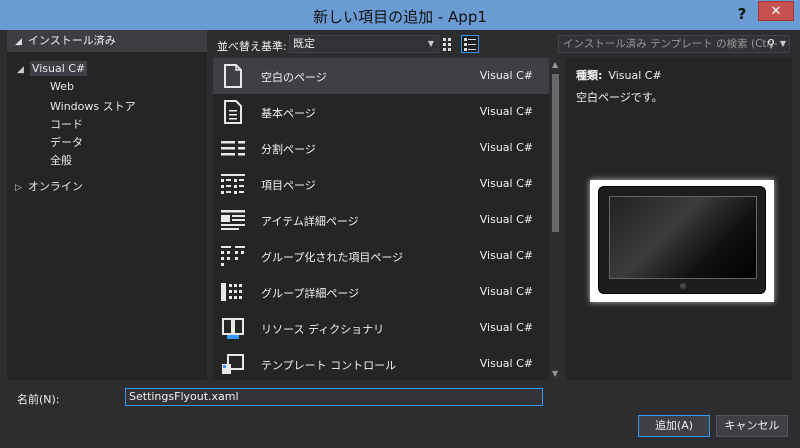 Image resolution: width=800 pixels, height=448 pixels. Describe the element at coordinates (334, 397) in the screenshot. I see `name-input: SettingsFlyout.xaml` at that location.